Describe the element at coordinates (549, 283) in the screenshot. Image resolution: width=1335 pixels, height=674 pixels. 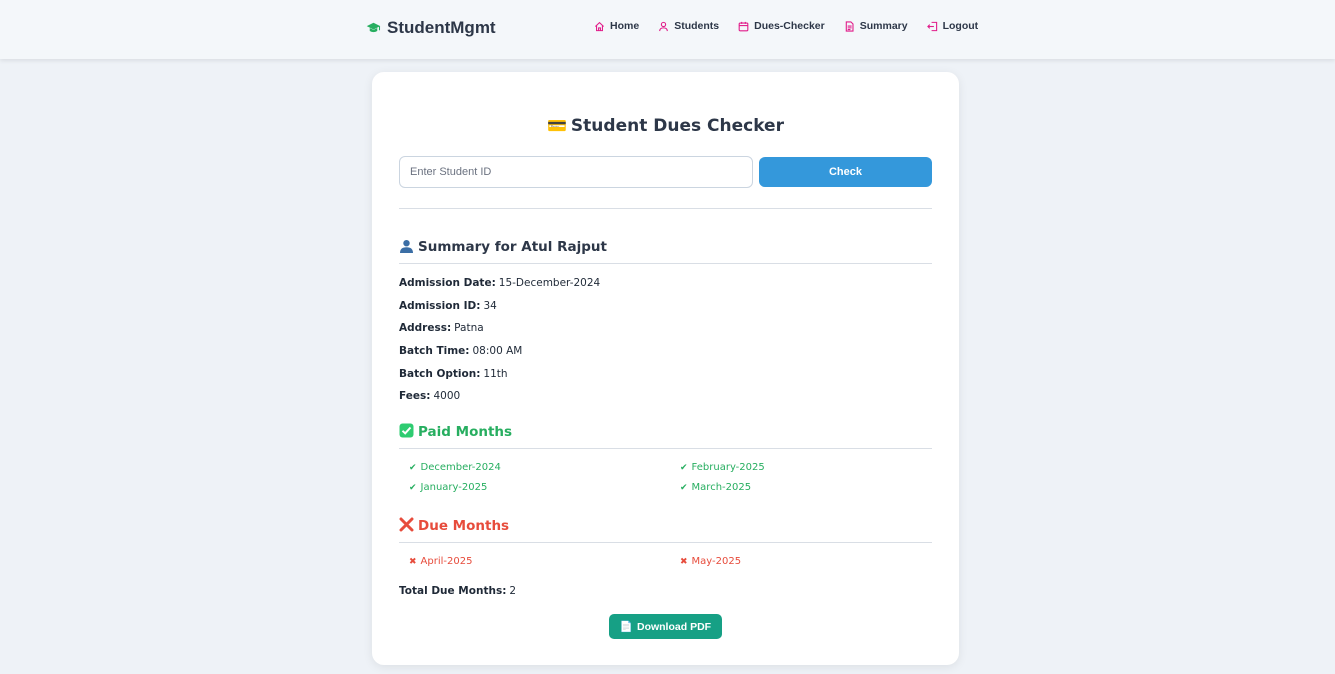
I see `info-value: 15-December-2024` at that location.